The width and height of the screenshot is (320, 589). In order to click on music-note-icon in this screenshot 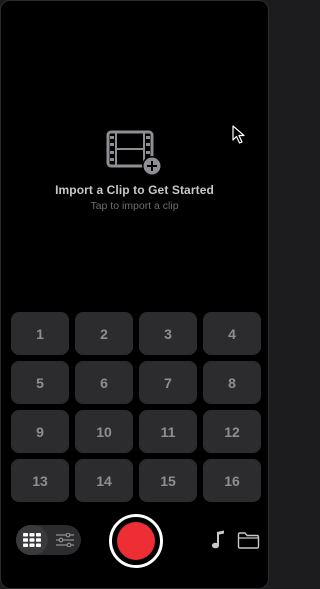, I will do `click(219, 540)`.